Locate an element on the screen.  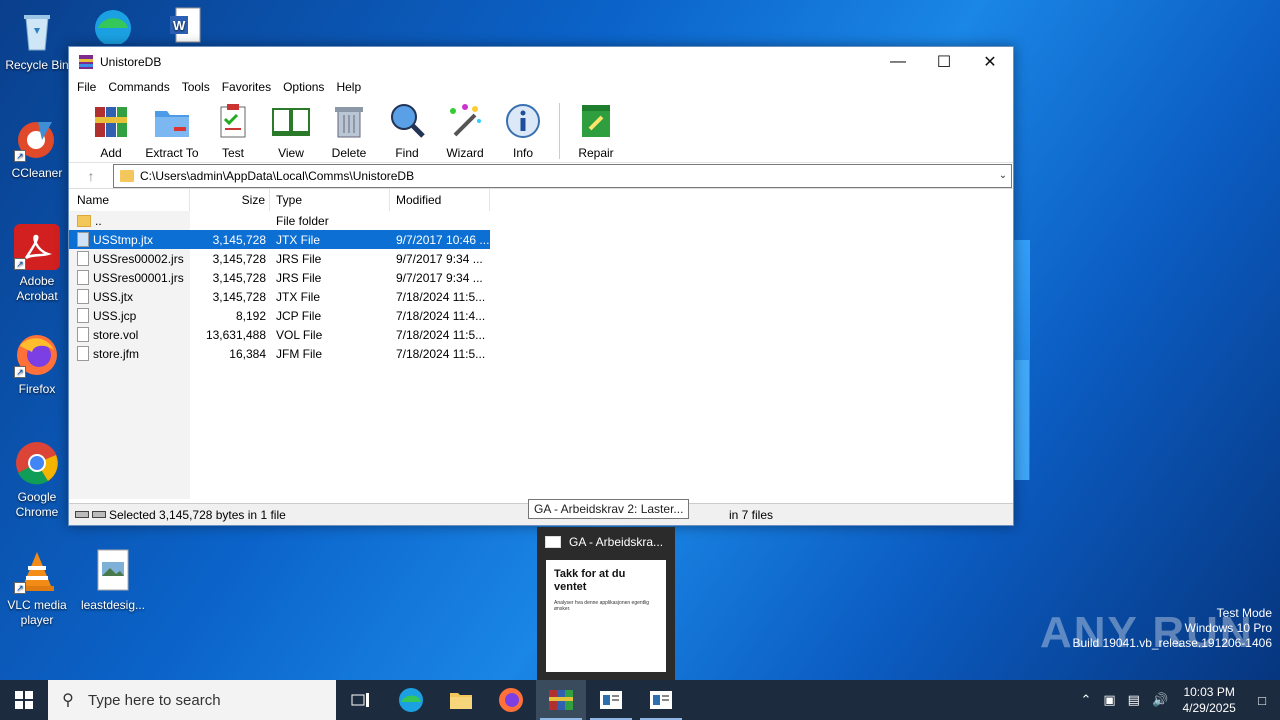
chevron-up-icon: ⌃ is located at coordinates (1085, 700).